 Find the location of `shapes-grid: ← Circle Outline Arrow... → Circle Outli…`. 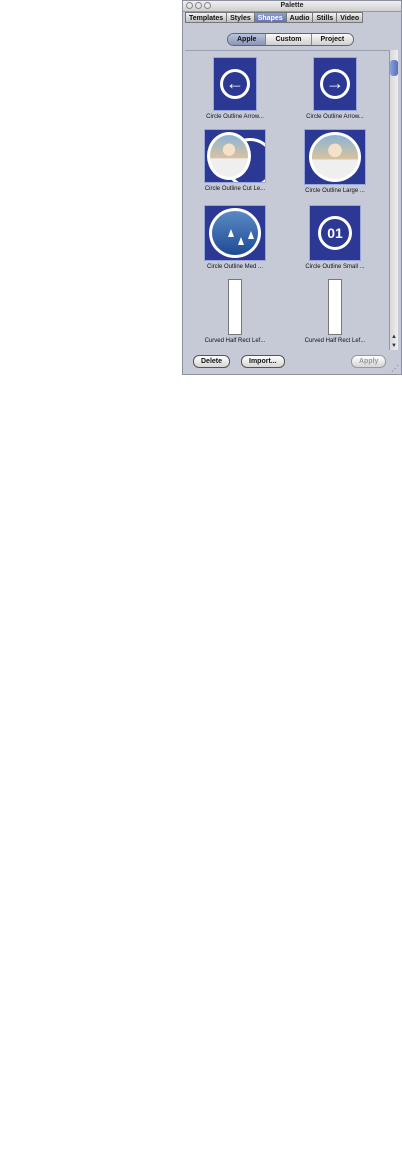

shapes-grid: ← Circle Outline Arrow... → Circle Outli… is located at coordinates (289, 200).